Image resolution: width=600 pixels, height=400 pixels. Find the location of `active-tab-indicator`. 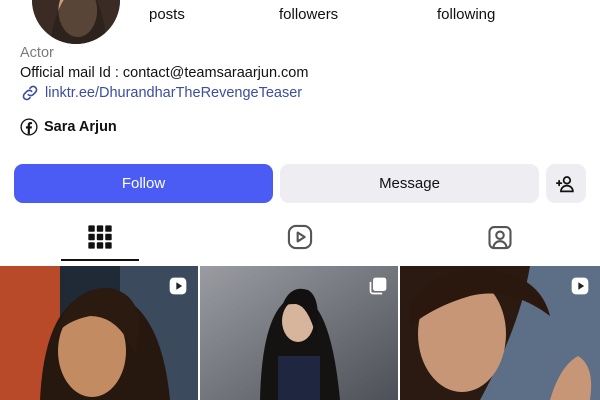

active-tab-indicator is located at coordinates (100, 260).